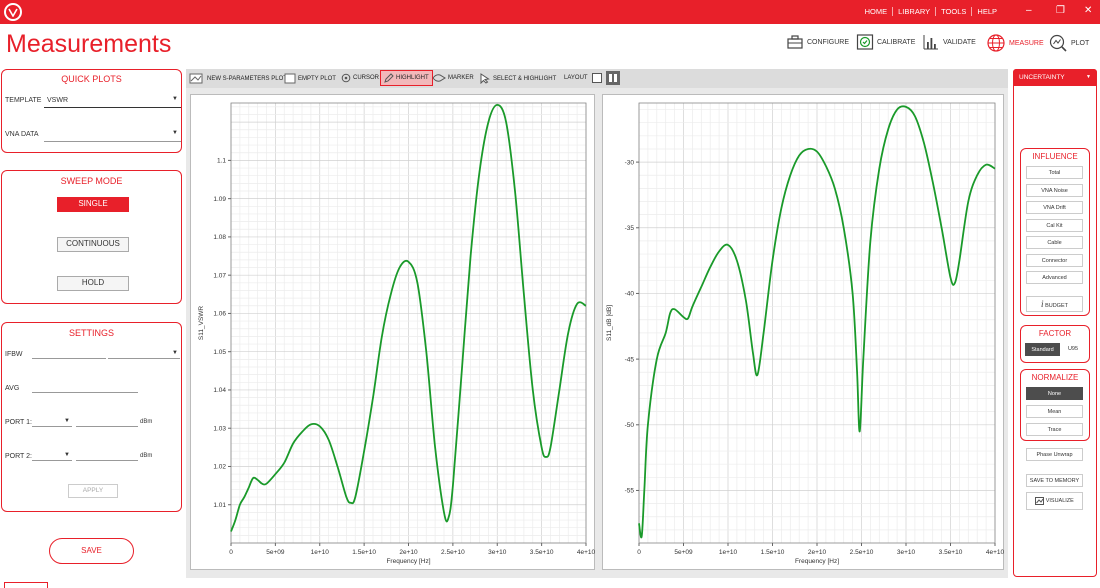  What do you see at coordinates (52, 422) in the screenshot?
I see `port1-select: ▼` at bounding box center [52, 422].